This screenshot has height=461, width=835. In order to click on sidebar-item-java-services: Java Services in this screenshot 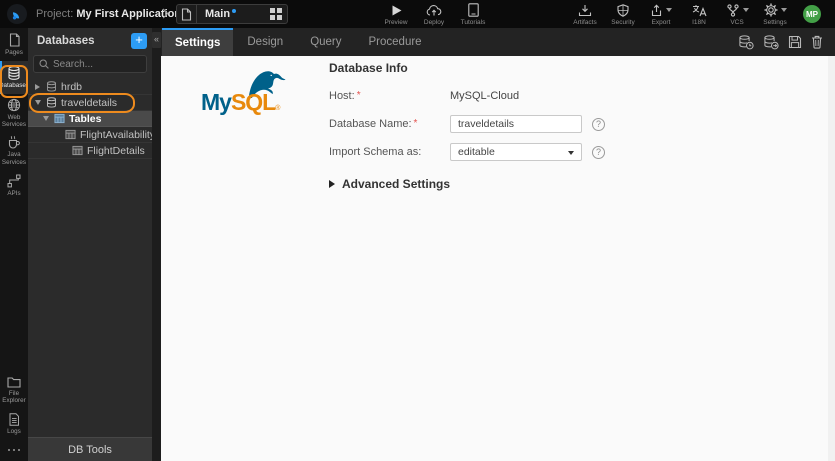, I will do `click(14, 149)`.